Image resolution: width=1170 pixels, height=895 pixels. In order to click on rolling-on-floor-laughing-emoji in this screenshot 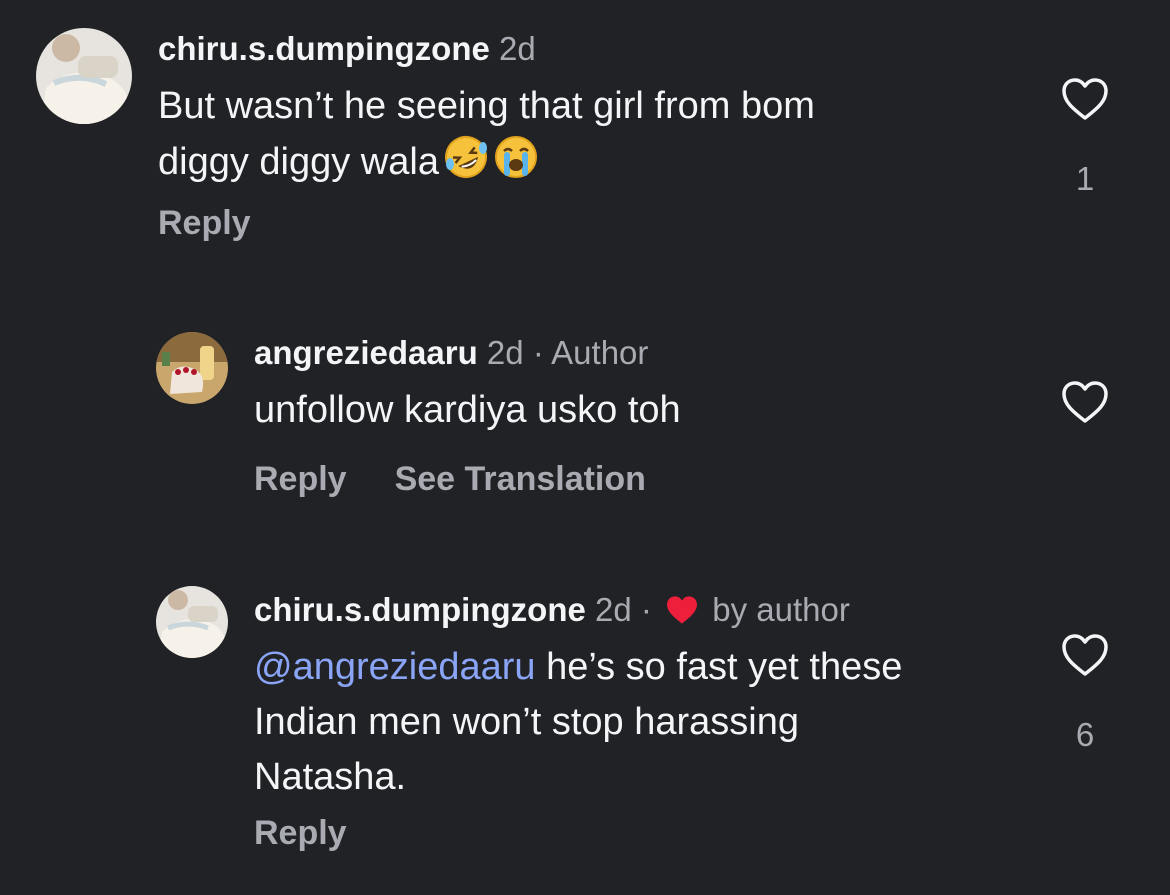, I will do `click(466, 165)`.